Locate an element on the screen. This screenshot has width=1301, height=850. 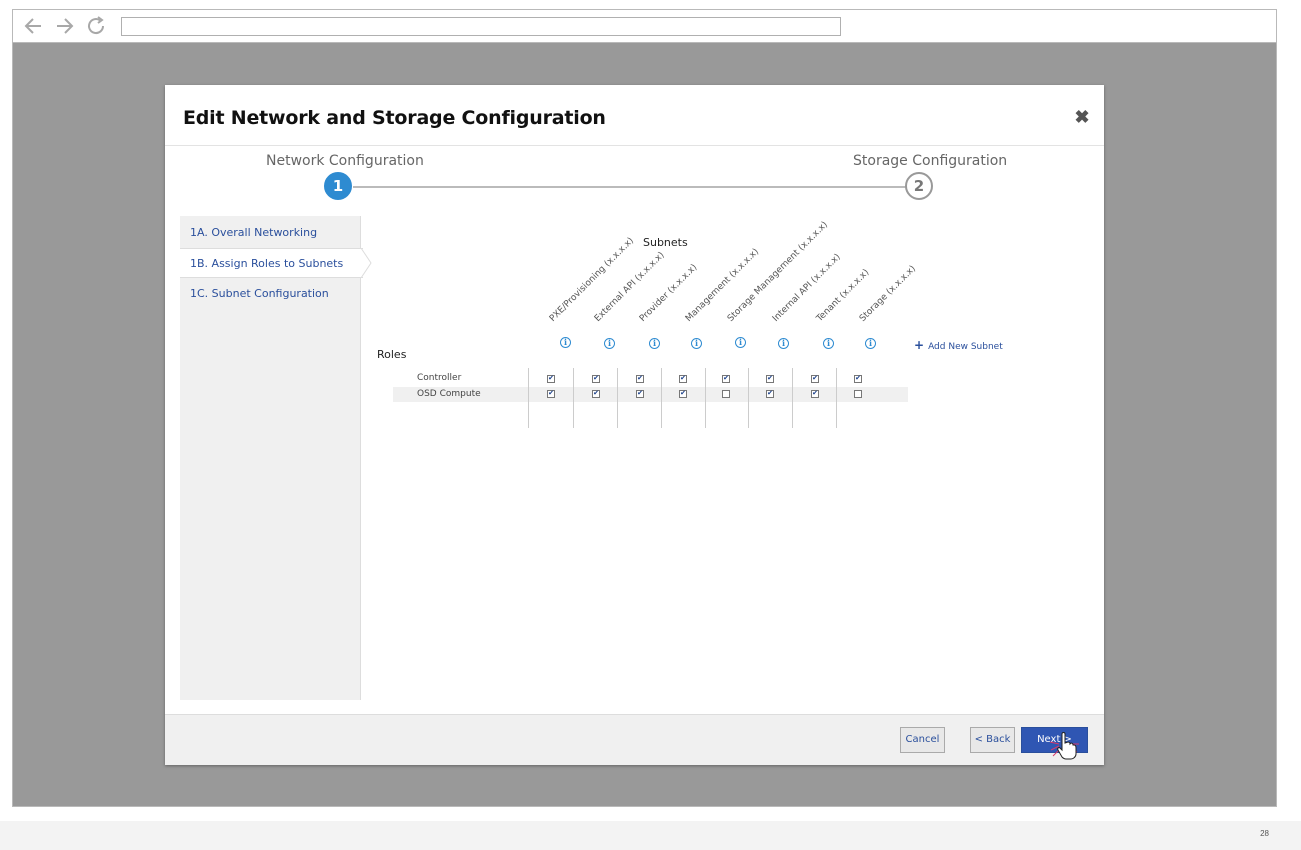
column-dividers is located at coordinates (682, 398).